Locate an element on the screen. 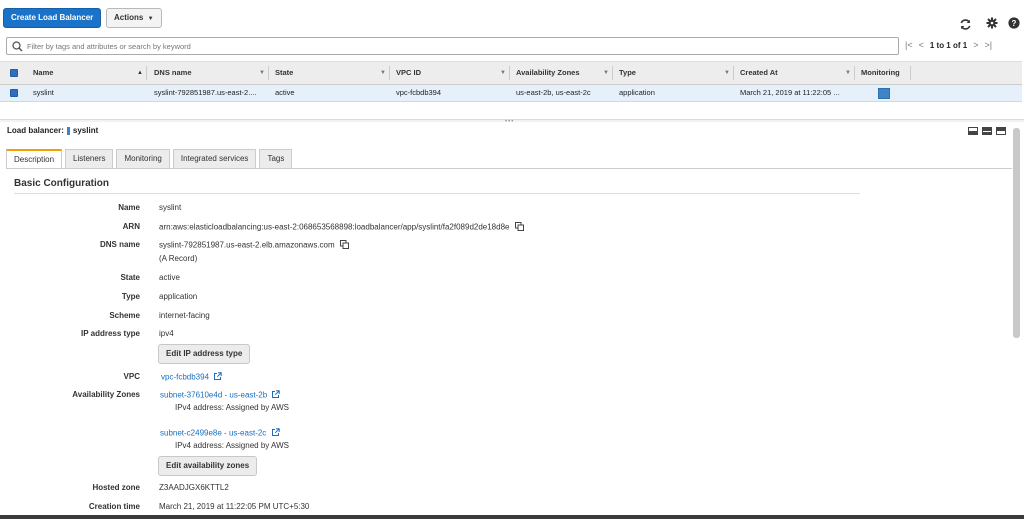  tab-listeners: Listeners is located at coordinates (89, 159).